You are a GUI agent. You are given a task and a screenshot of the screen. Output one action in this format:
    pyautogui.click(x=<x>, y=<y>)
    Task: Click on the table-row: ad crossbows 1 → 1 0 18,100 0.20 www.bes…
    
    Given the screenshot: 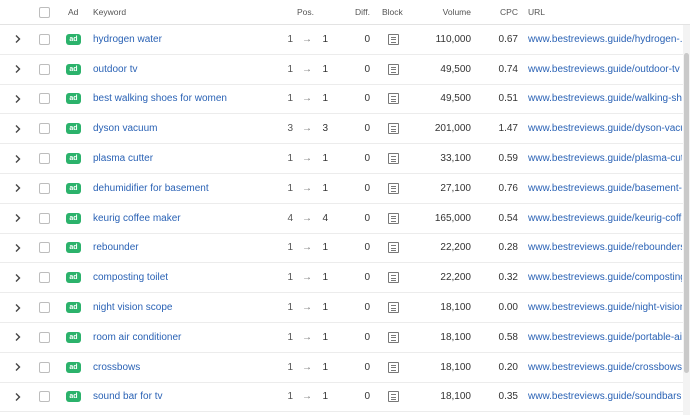 What is the action you would take?
    pyautogui.click(x=345, y=368)
    